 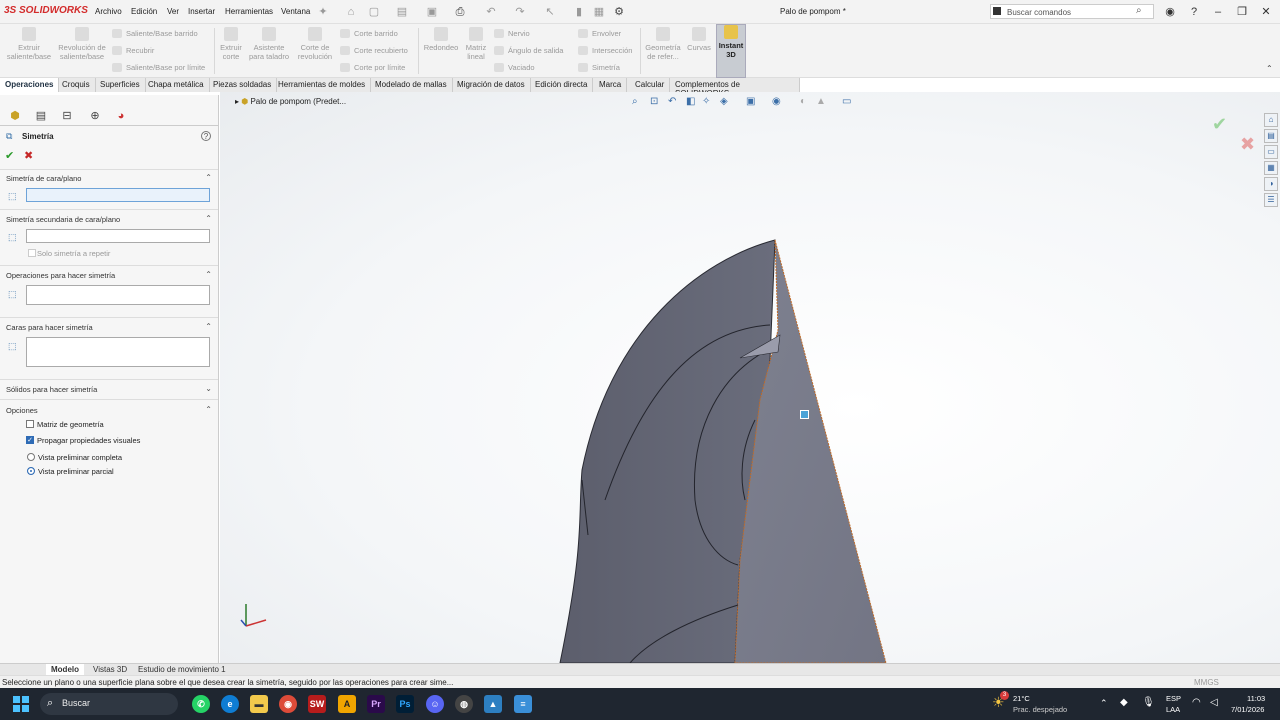 What do you see at coordinates (672, 101) in the screenshot?
I see `previous-view-icon: ↶` at bounding box center [672, 101].